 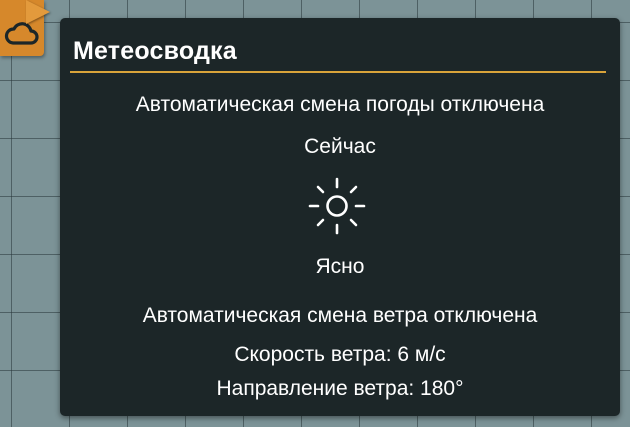 I want to click on weather-auto-change-status: Автоматическая смена погоды отключена, so click(x=340, y=104).